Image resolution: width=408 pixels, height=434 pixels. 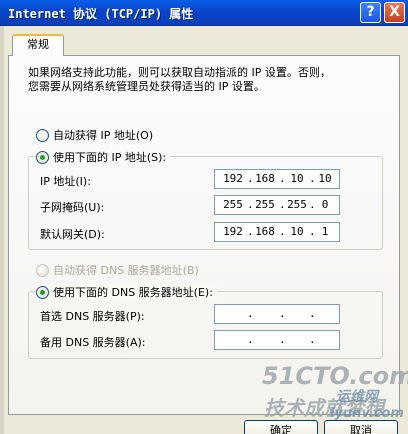 I want to click on radio-auto-ip-indicator, so click(x=42, y=135).